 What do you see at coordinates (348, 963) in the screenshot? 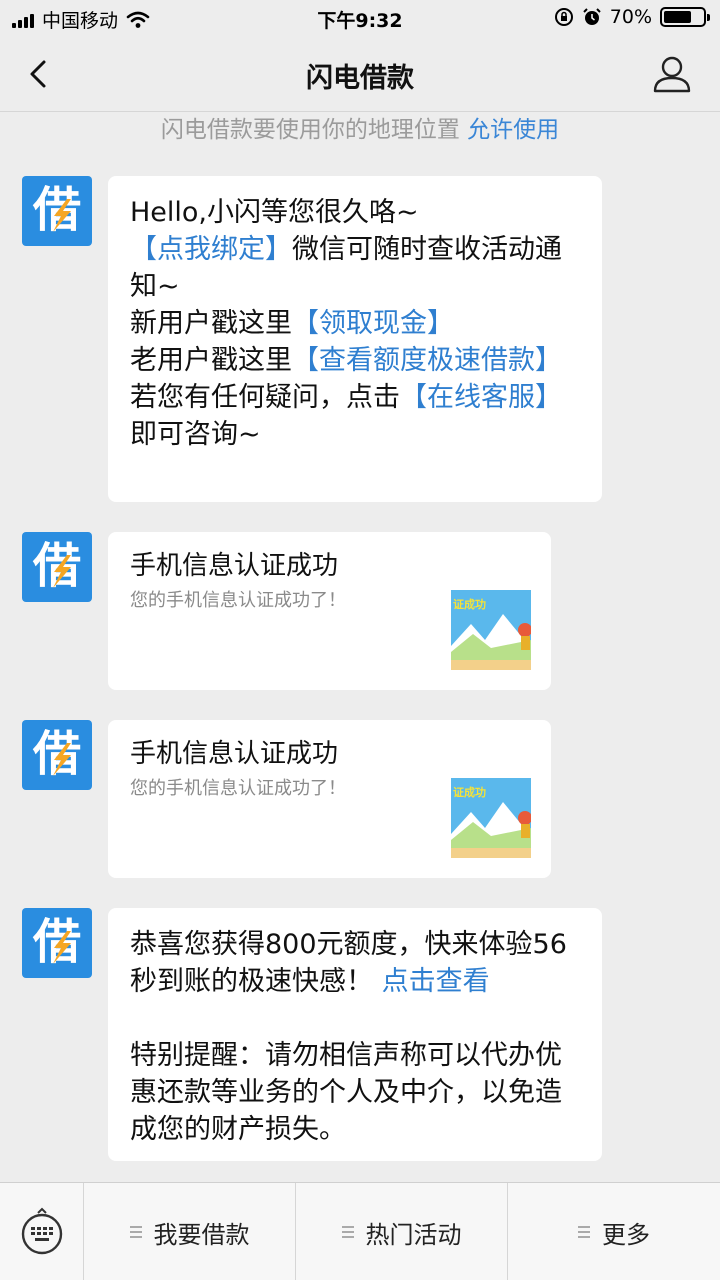
I see `message-text: 恭喜您获得800元额度，快来体验56秒到账的极速快感！` at bounding box center [348, 963].